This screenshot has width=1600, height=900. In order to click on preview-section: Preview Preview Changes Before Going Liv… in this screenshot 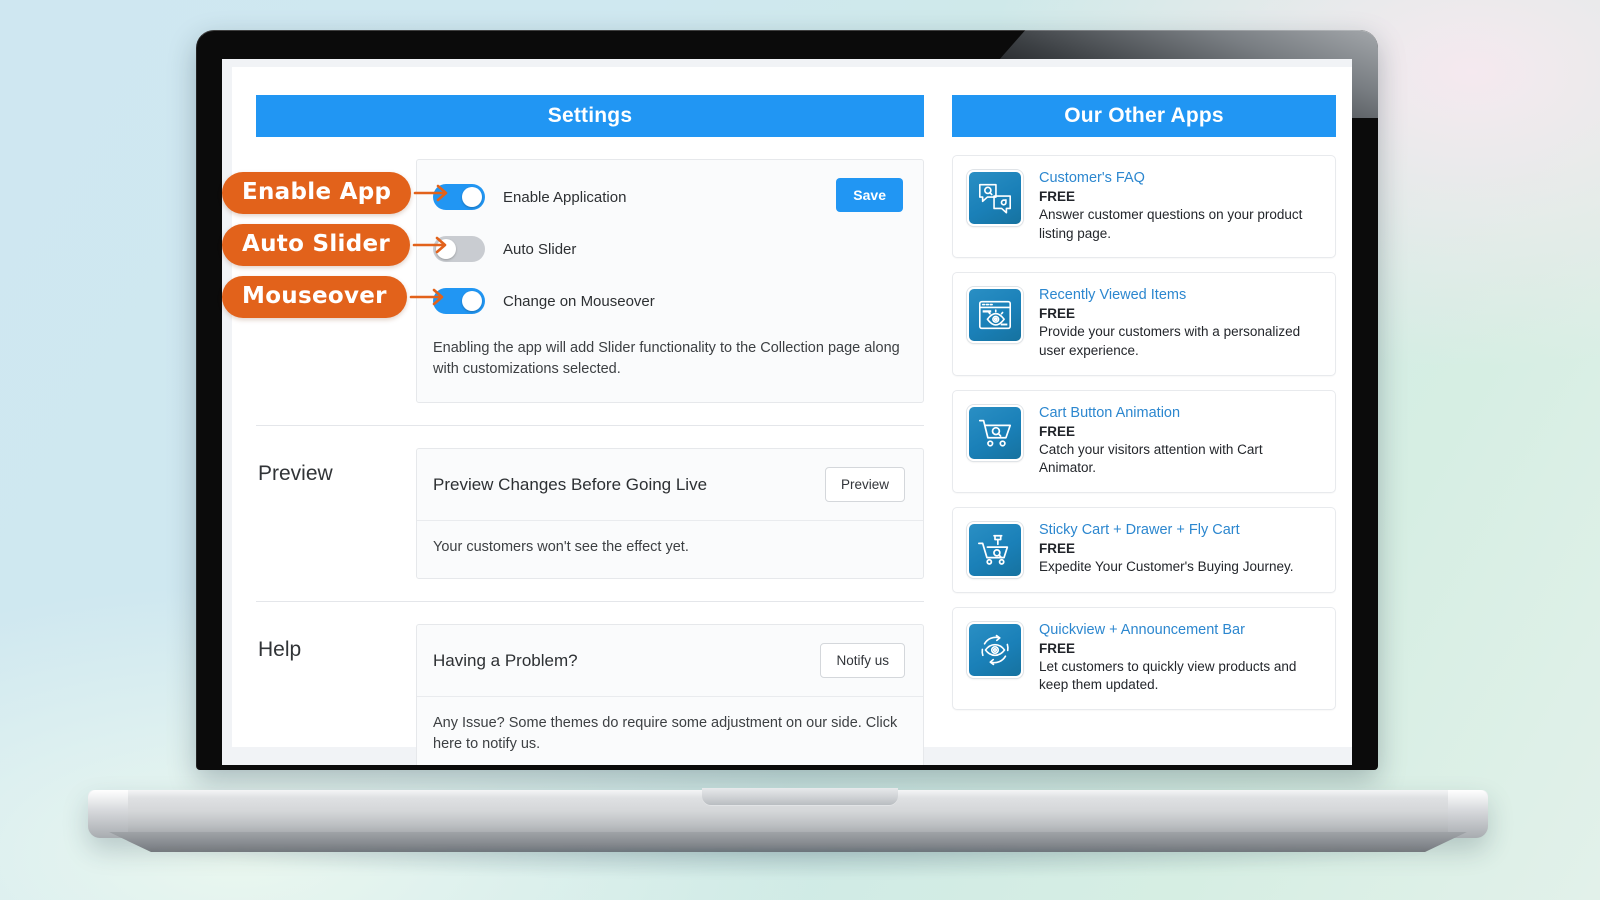, I will do `click(590, 513)`.